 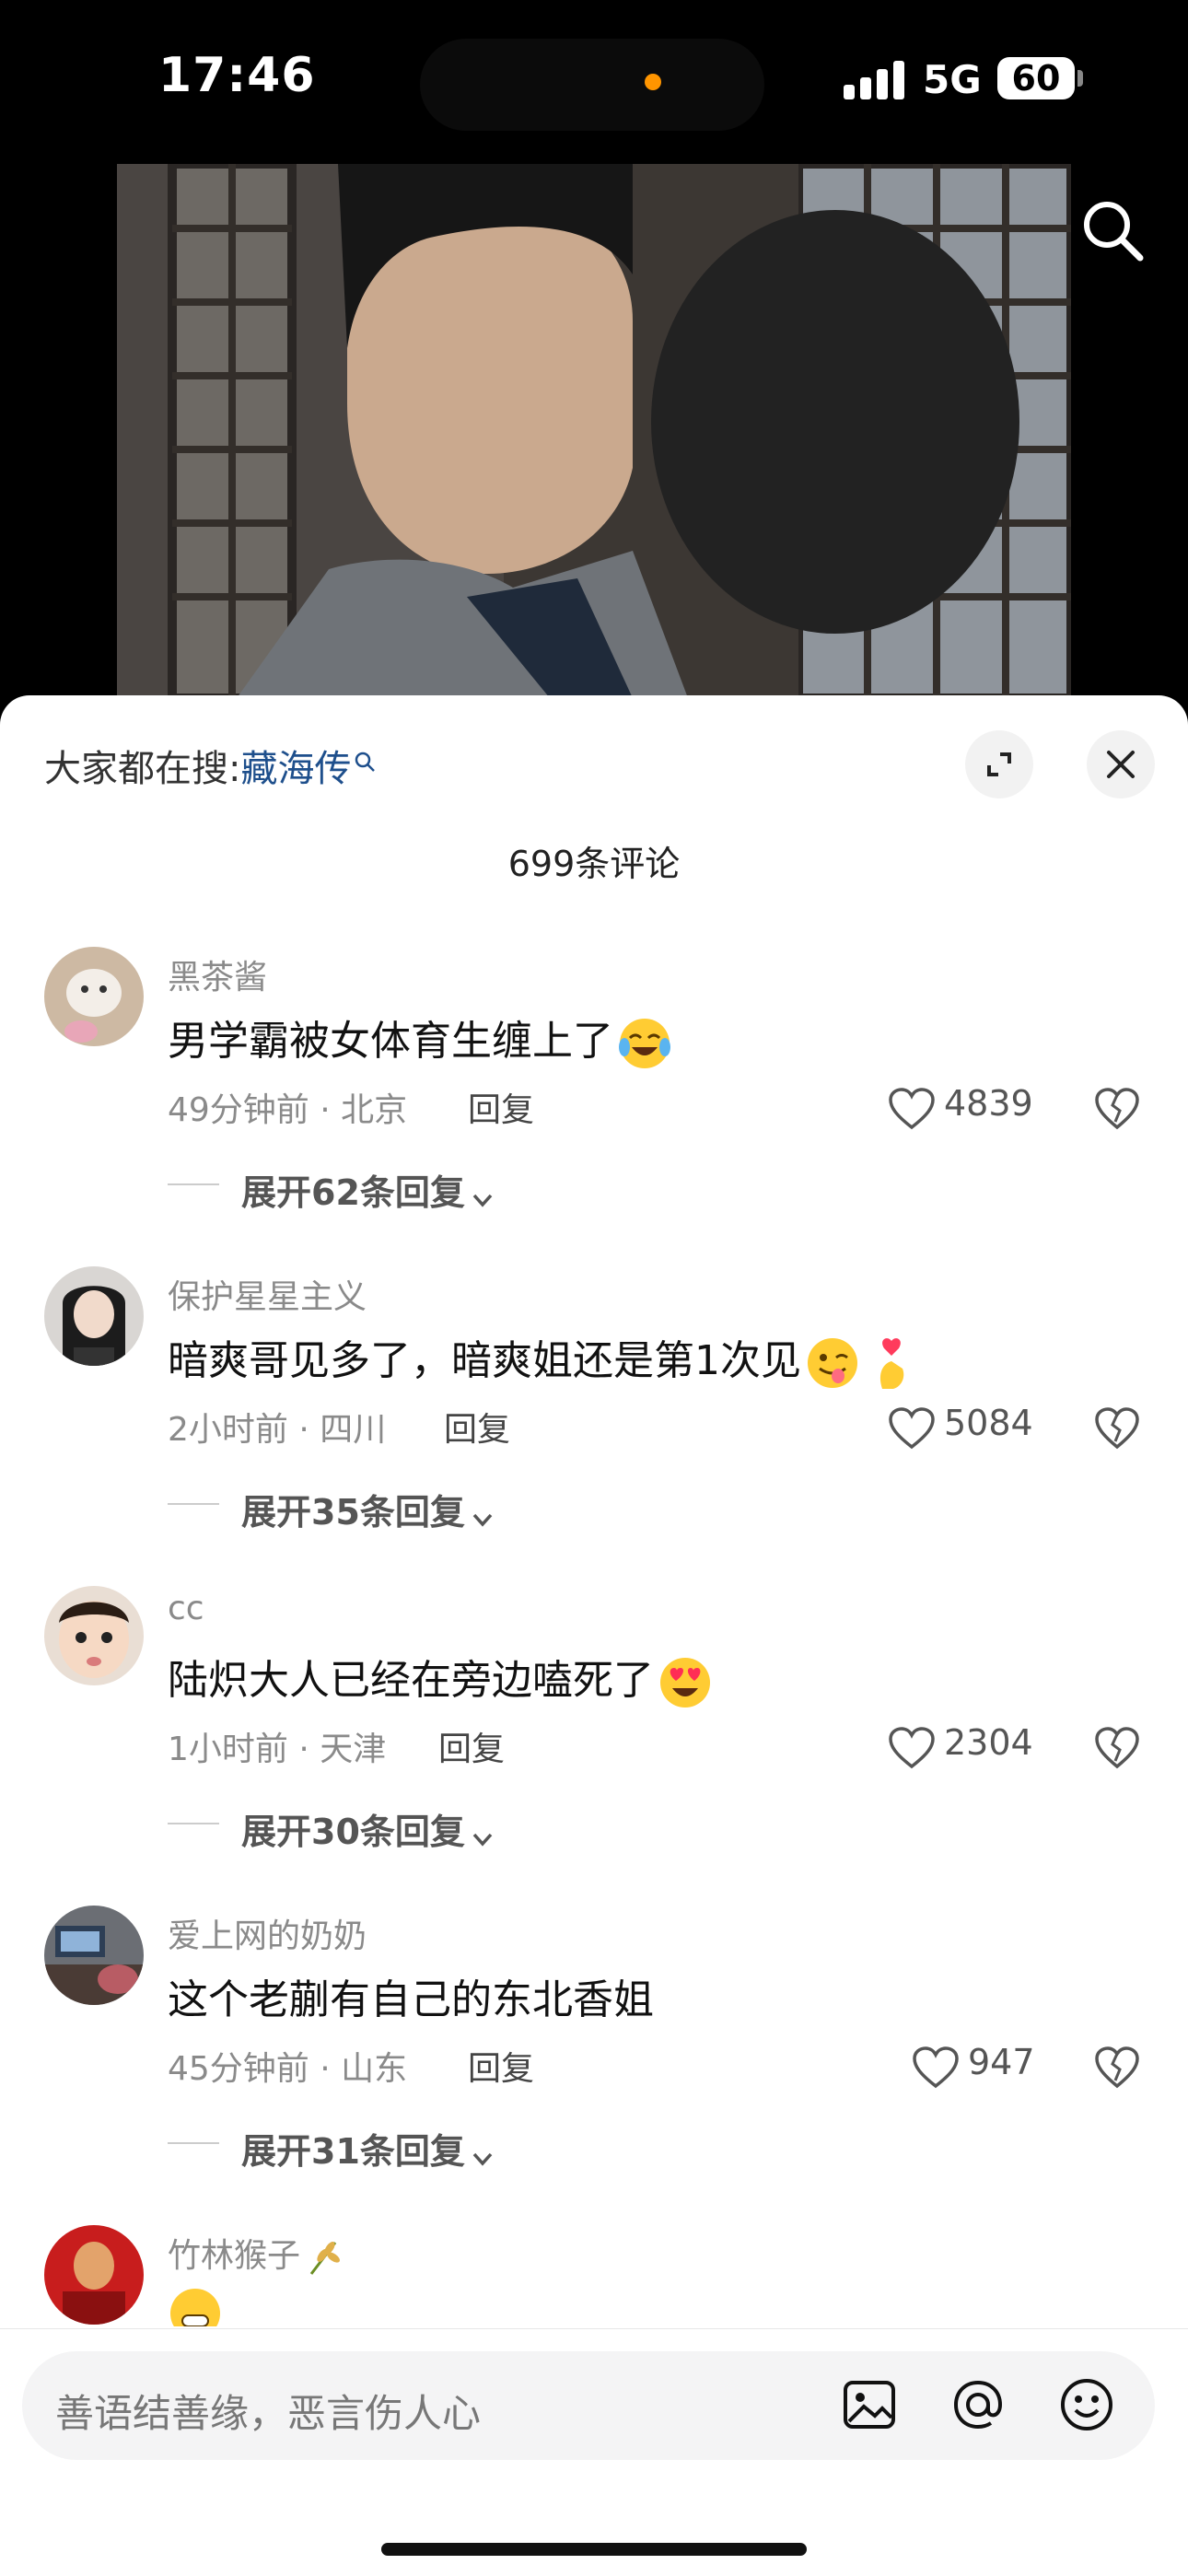 I want to click on trending-search: 大家都在搜:藏海传, so click(x=210, y=765).